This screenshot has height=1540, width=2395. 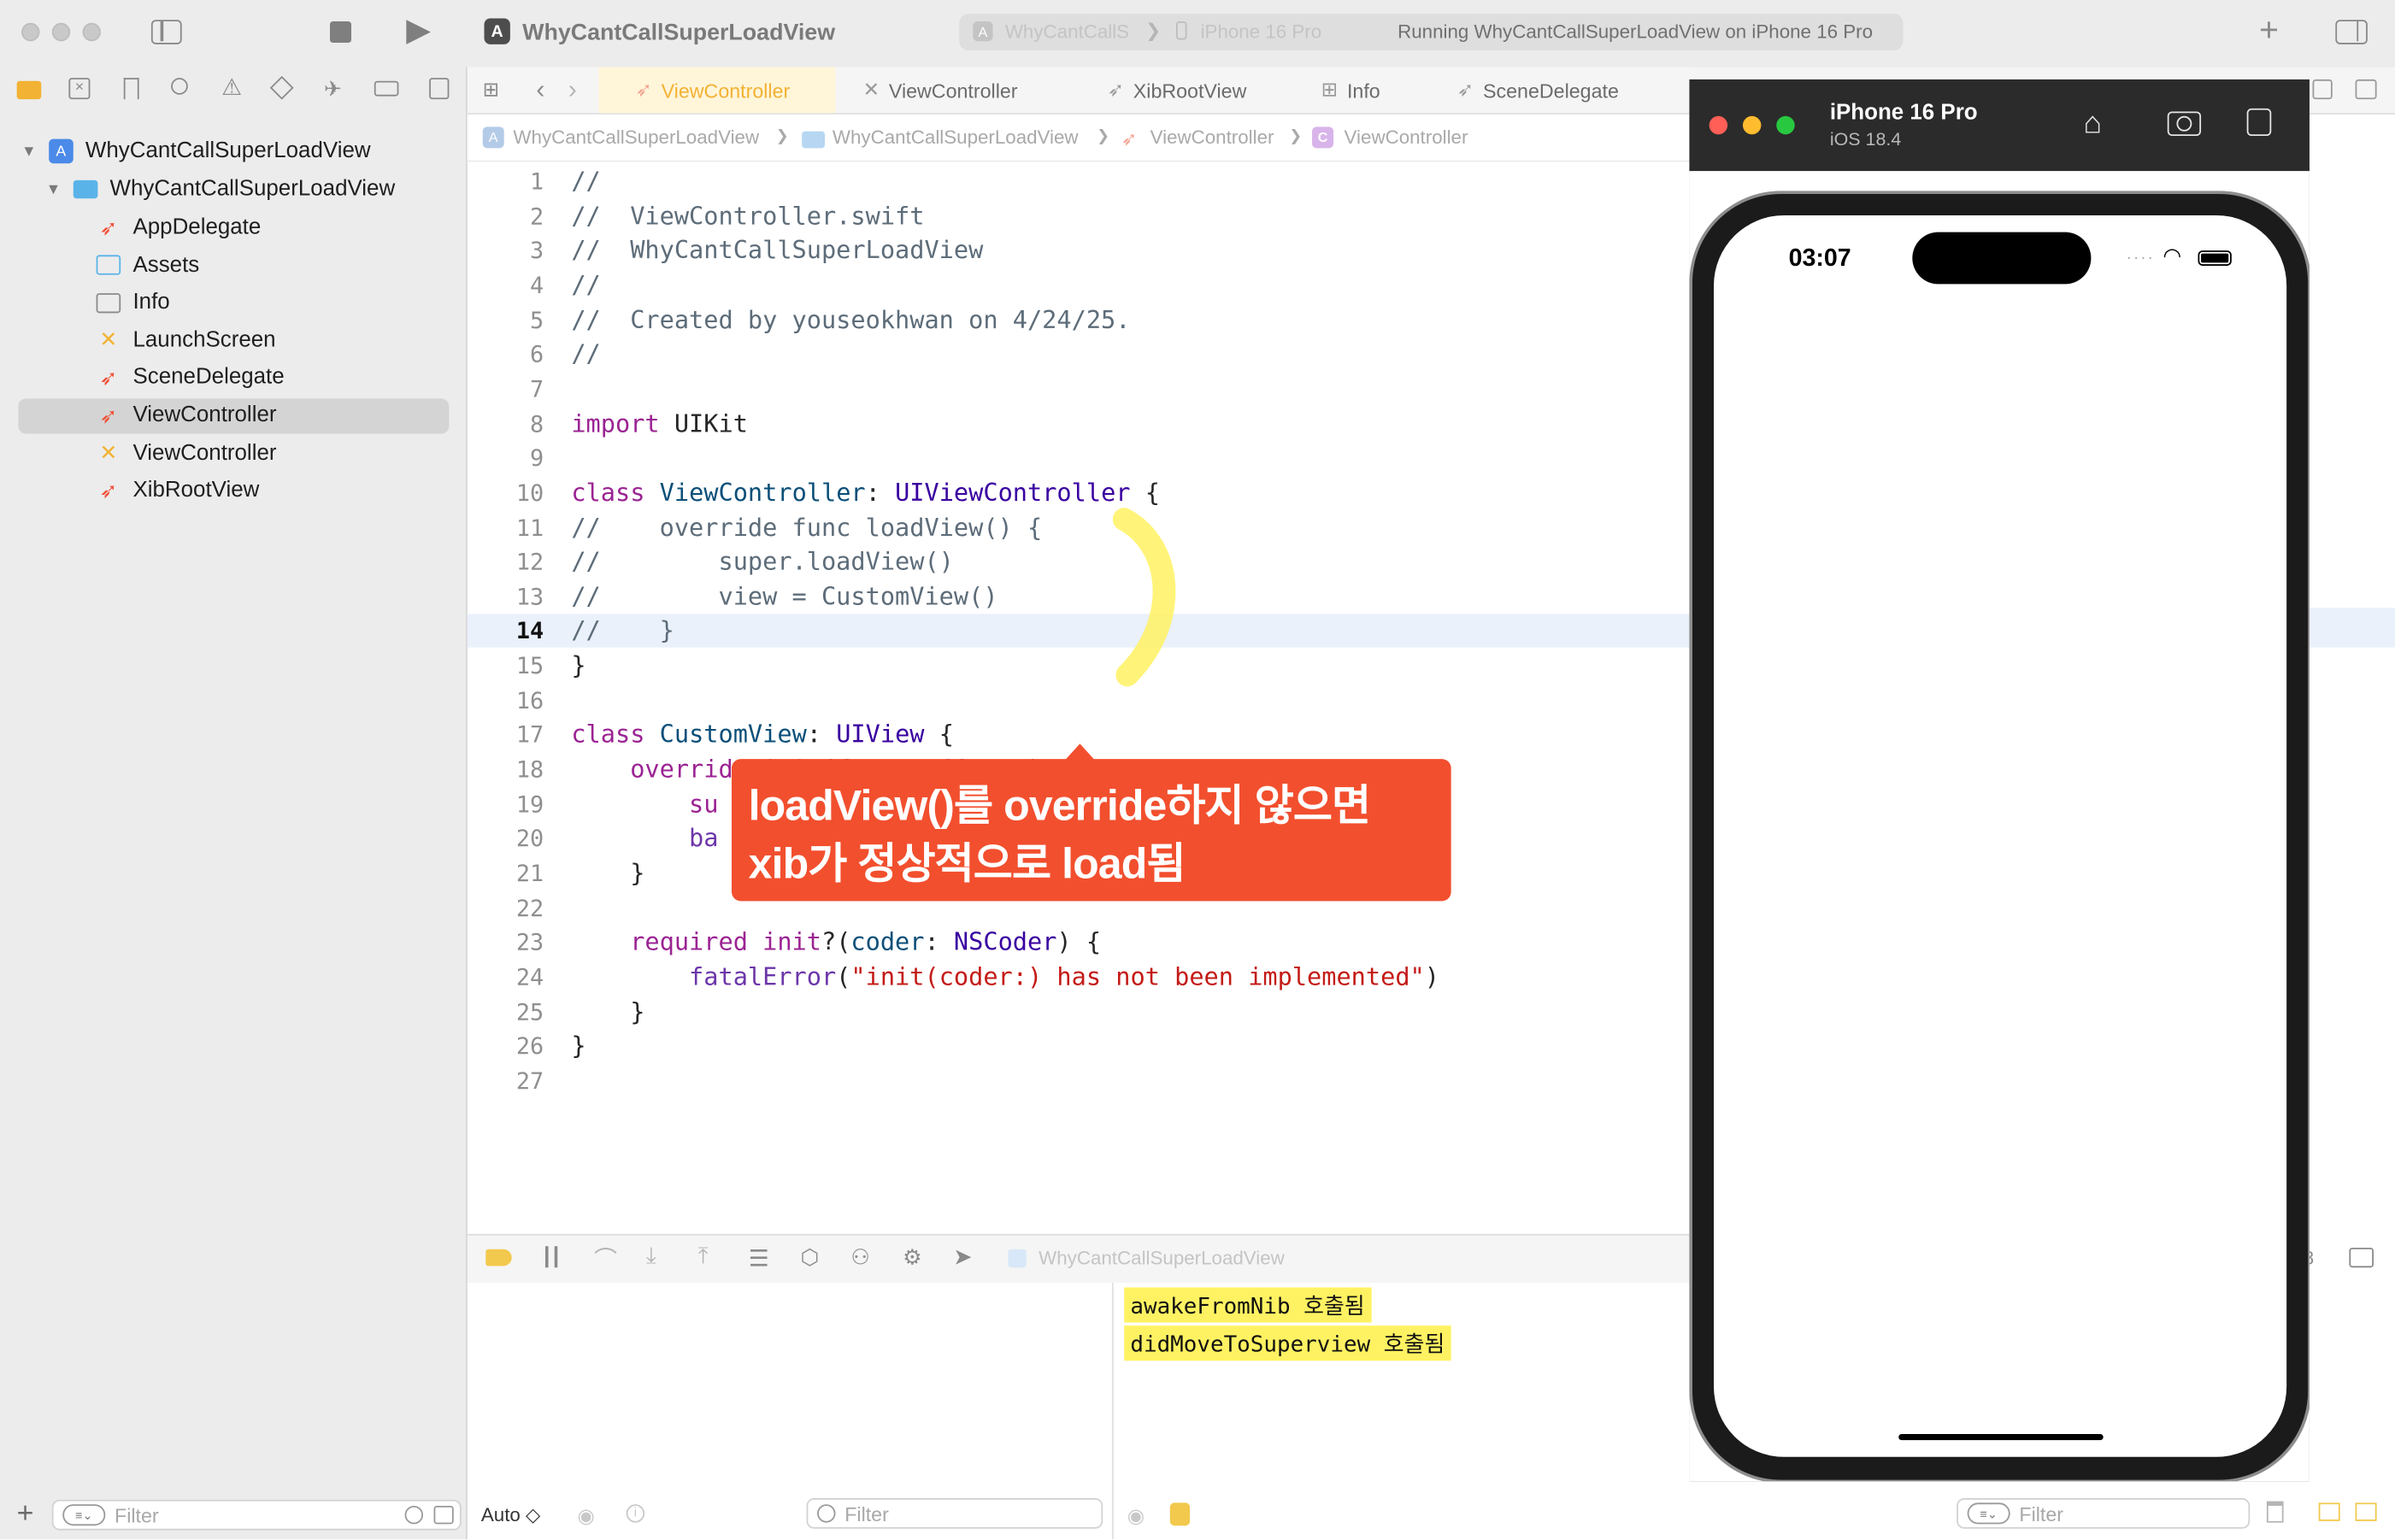 What do you see at coordinates (221, 189) in the screenshot?
I see `group-row: ▼ WhyCantCallSuperLoadView` at bounding box center [221, 189].